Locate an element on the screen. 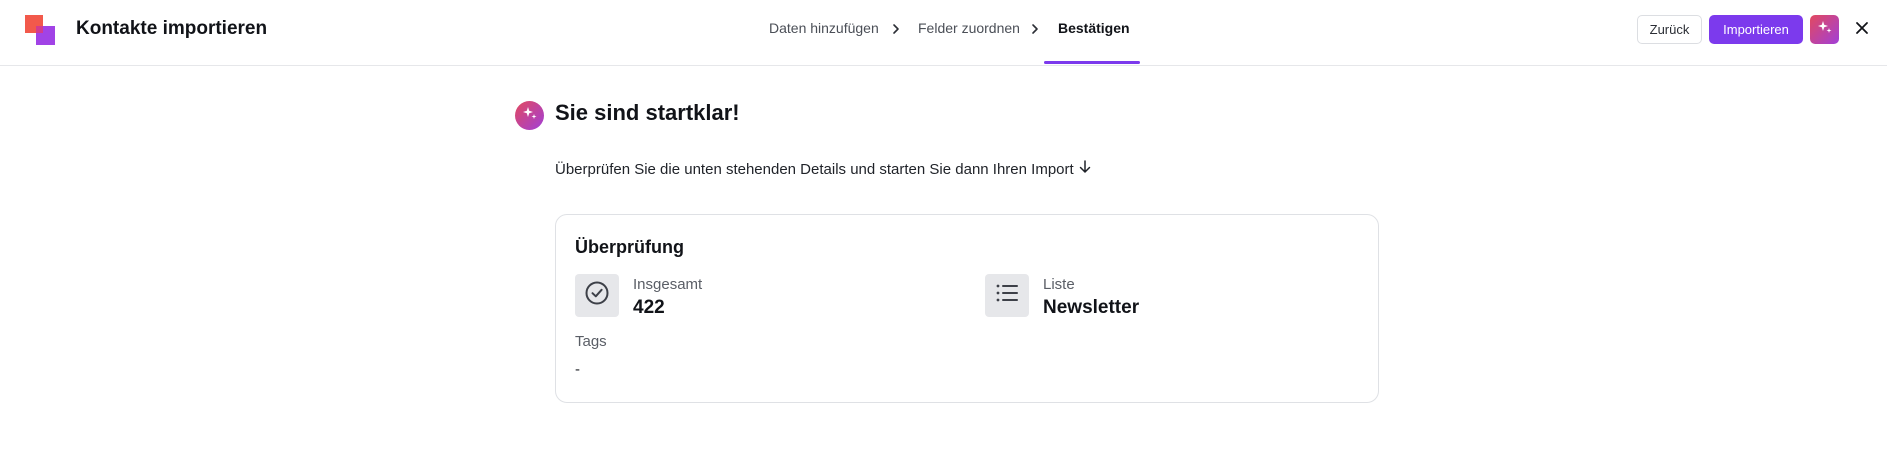 The image size is (1887, 473). ready-headline: Sie sind startklar! is located at coordinates (647, 112).